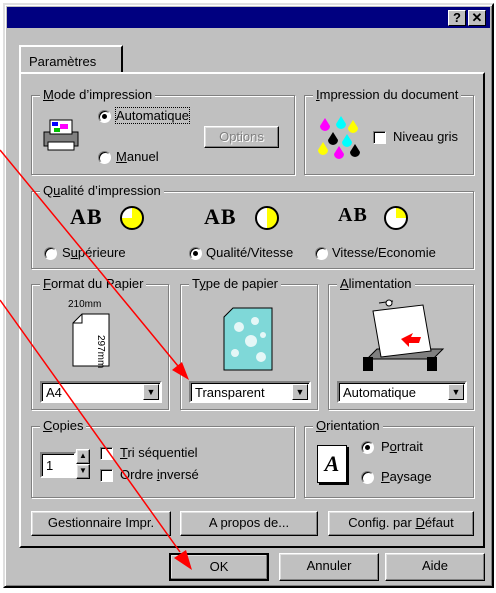 The width and height of the screenshot is (496, 593). I want to click on options-button: Options, so click(241, 137).